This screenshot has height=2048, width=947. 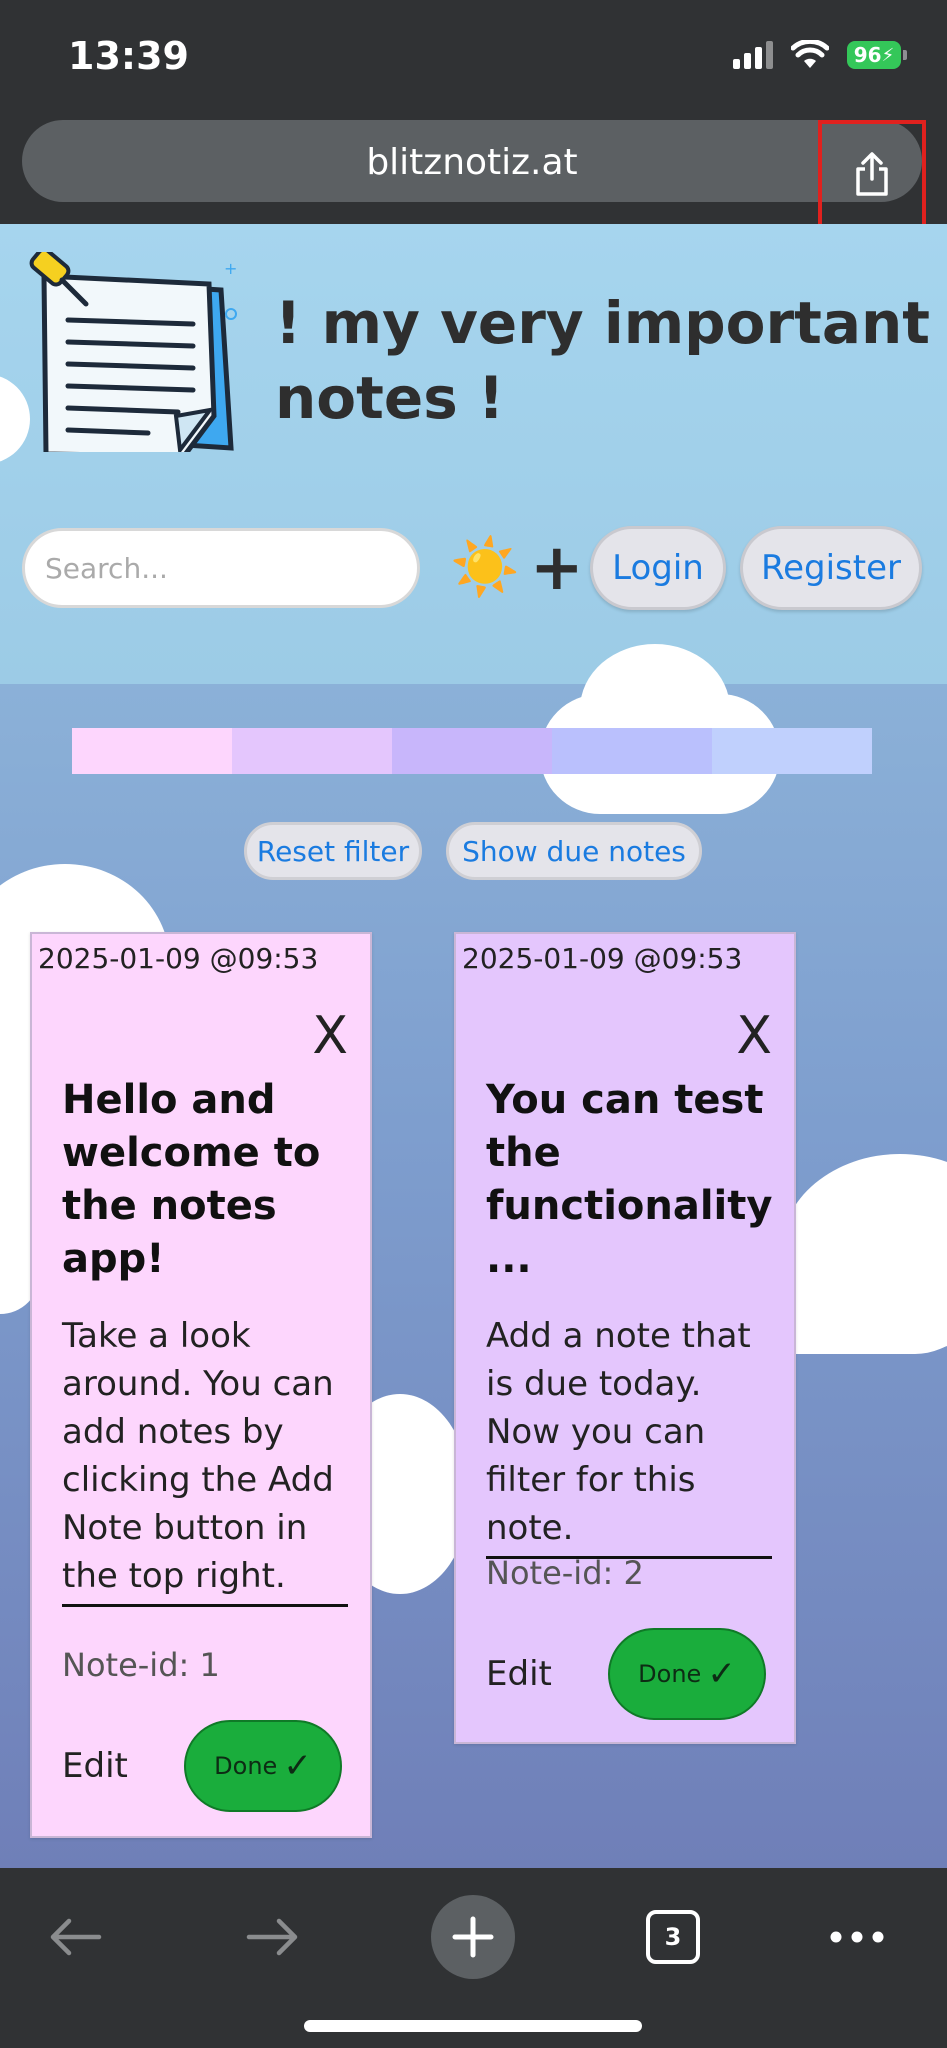 I want to click on new-tab-plus-icon, so click(x=473, y=1937).